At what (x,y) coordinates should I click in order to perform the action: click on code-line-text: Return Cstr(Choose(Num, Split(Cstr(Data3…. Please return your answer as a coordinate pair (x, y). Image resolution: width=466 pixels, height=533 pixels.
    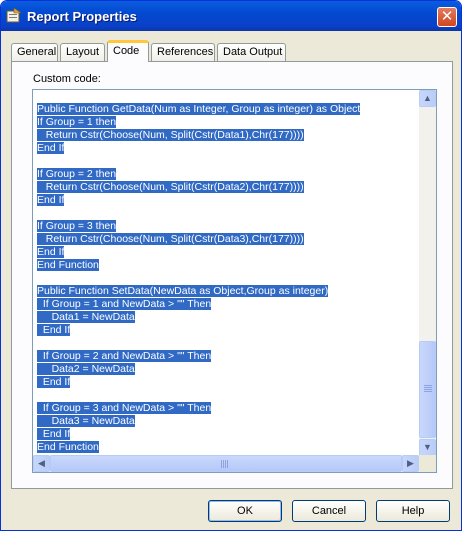
    Looking at the image, I should click on (170, 239).